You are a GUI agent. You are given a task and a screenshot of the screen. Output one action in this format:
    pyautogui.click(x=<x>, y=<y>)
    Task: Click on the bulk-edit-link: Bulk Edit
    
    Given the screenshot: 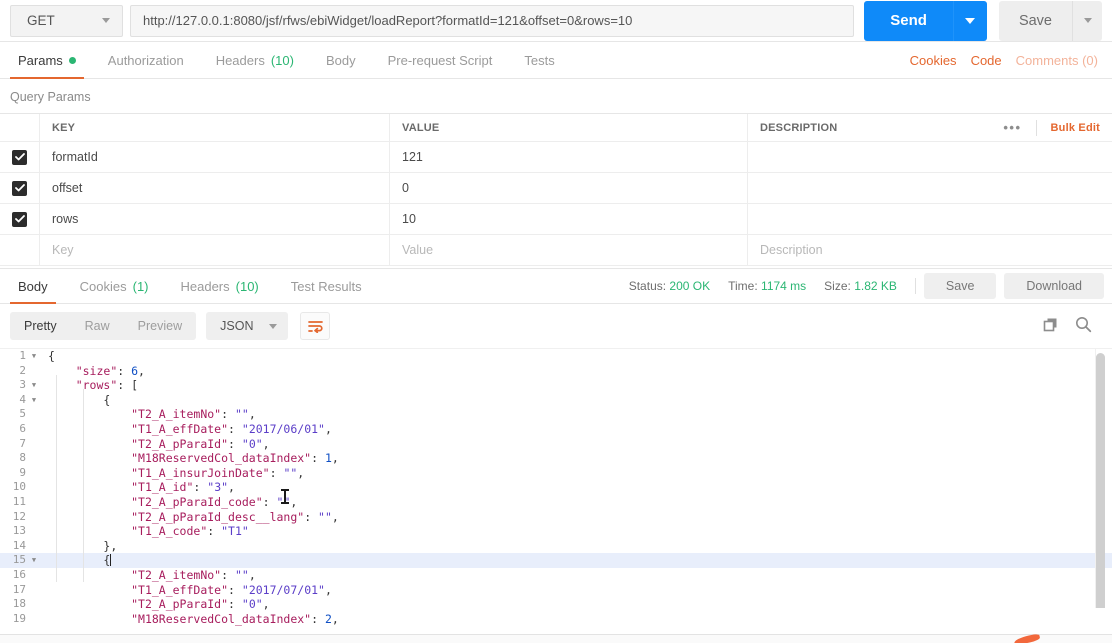 What is the action you would take?
    pyautogui.click(x=1075, y=128)
    